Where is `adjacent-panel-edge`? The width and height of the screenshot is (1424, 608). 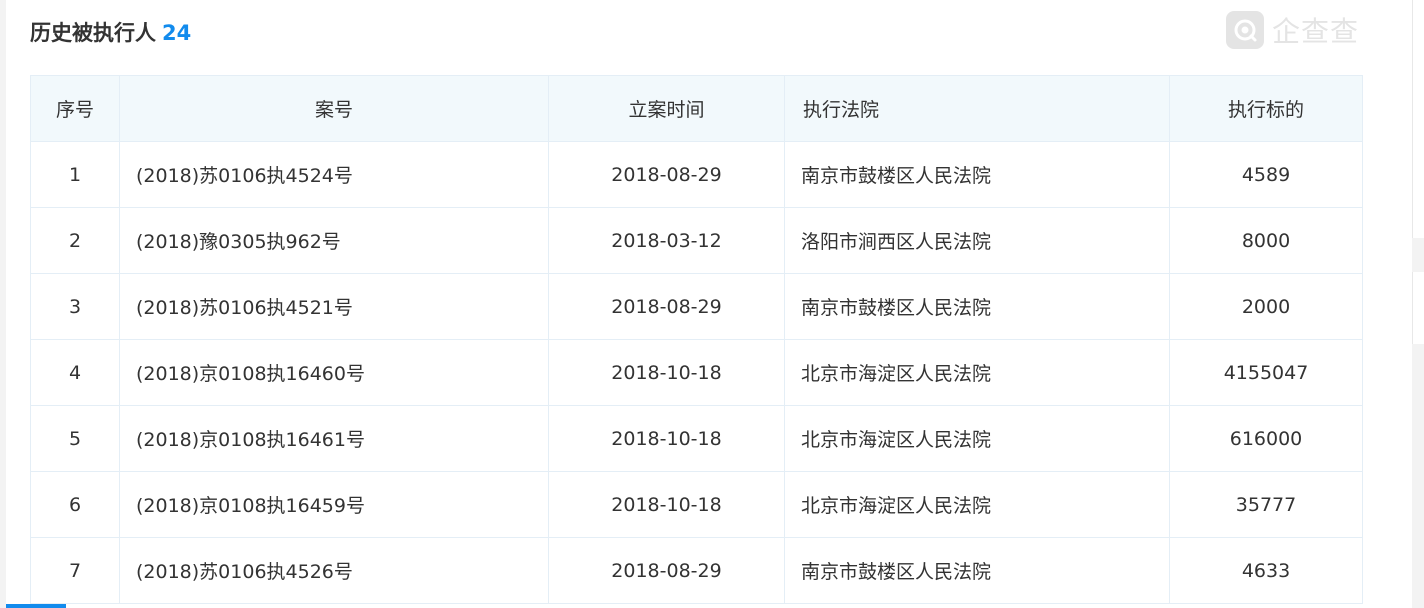
adjacent-panel-edge is located at coordinates (1418, 304).